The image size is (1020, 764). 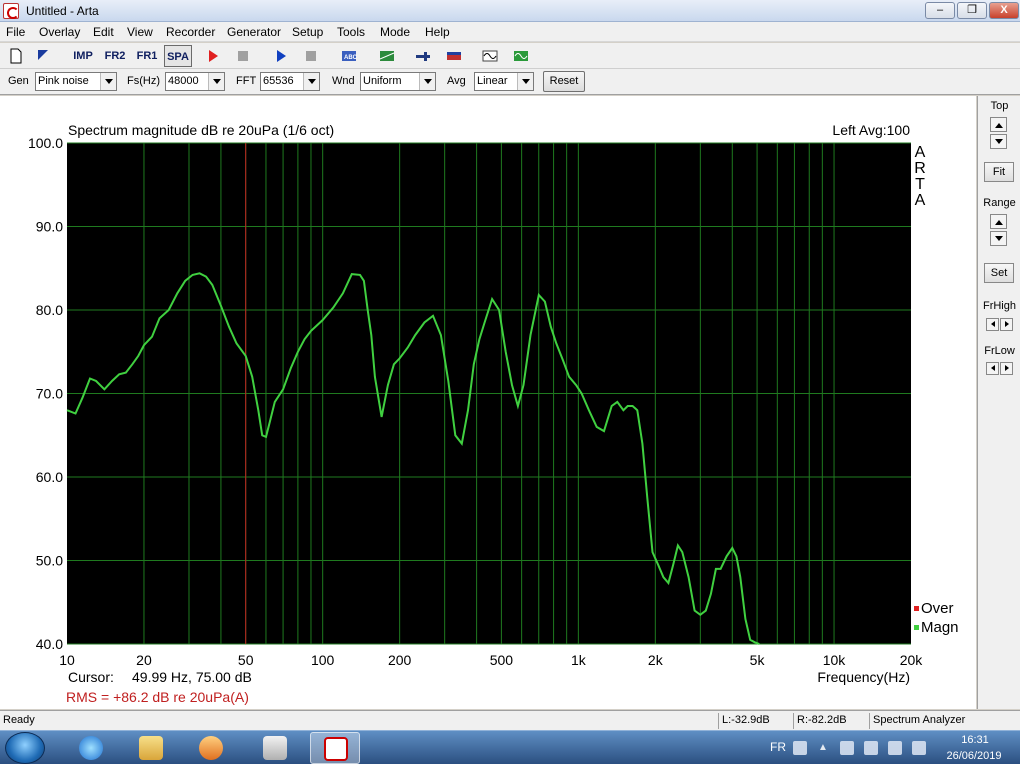 I want to click on samplerate-select: 48000, so click(x=195, y=81).